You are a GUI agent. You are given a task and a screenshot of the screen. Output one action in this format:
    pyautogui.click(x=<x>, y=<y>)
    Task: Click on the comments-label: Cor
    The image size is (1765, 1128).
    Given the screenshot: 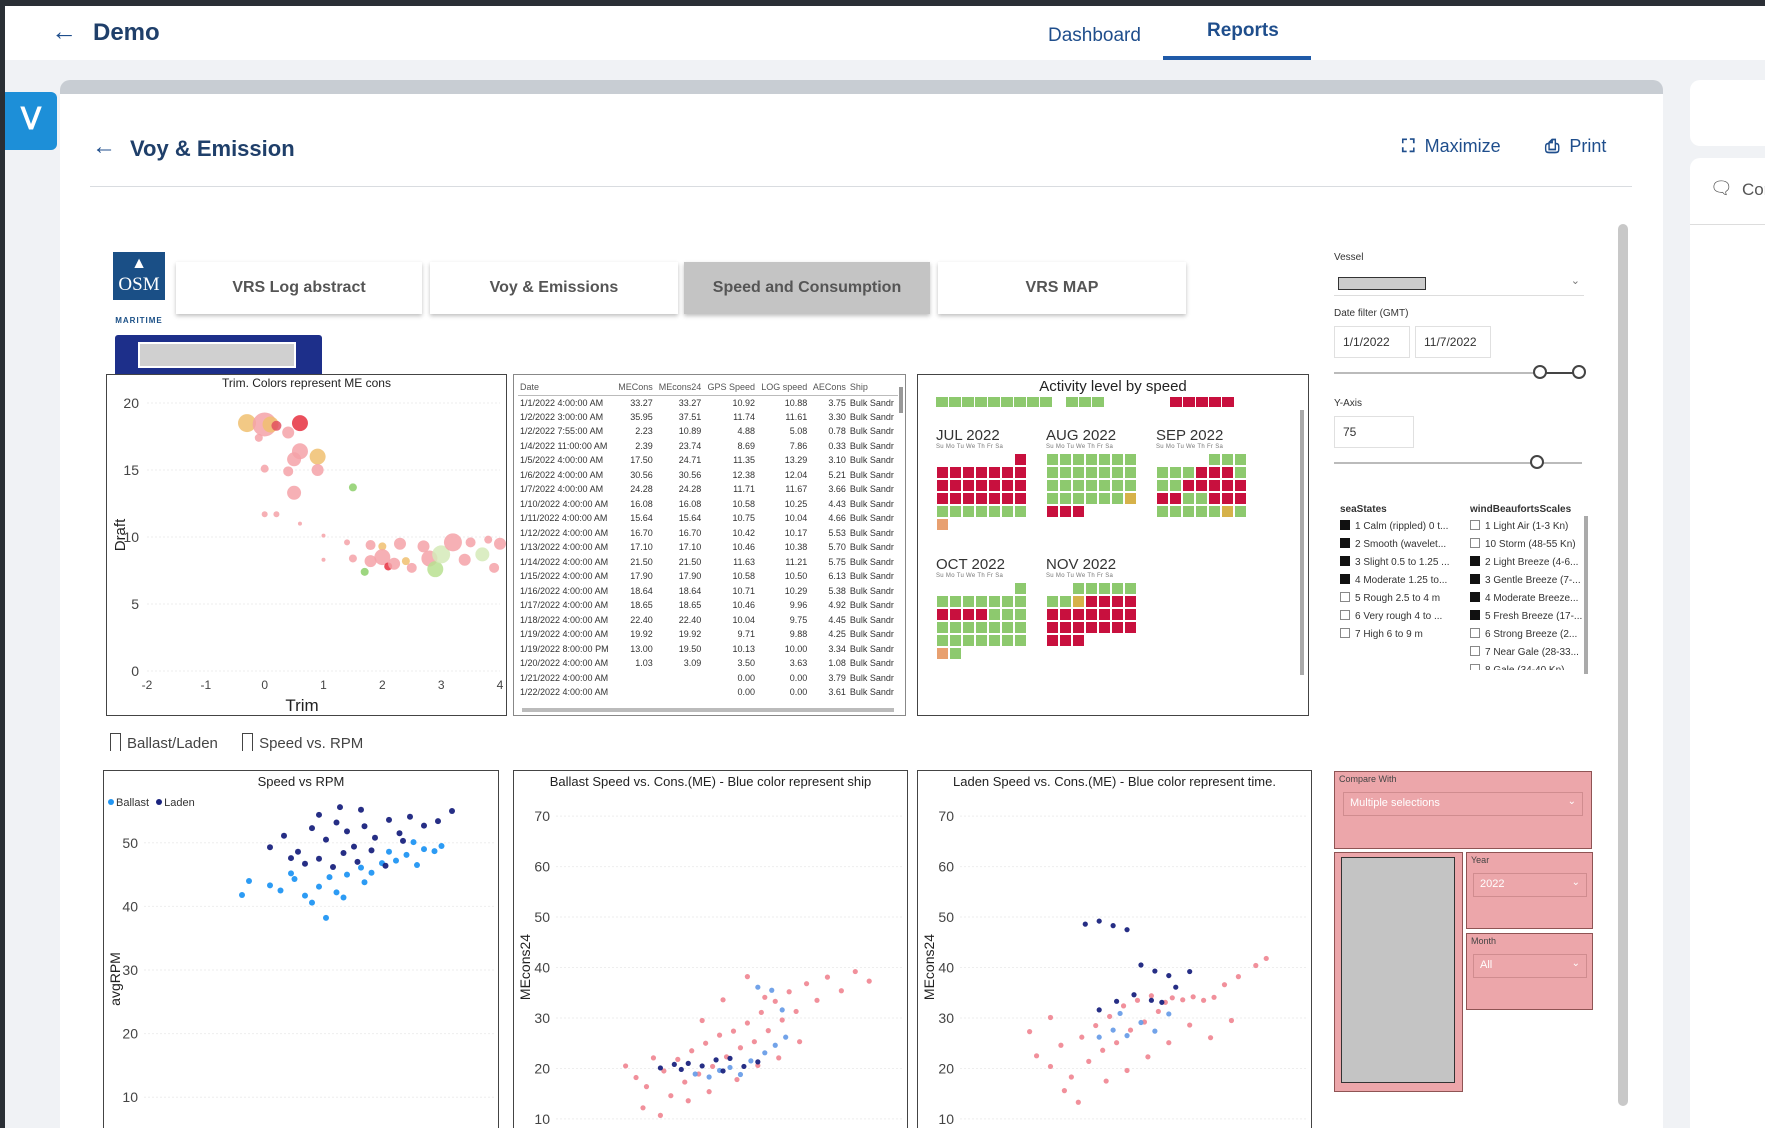 What is the action you would take?
    pyautogui.click(x=1753, y=190)
    